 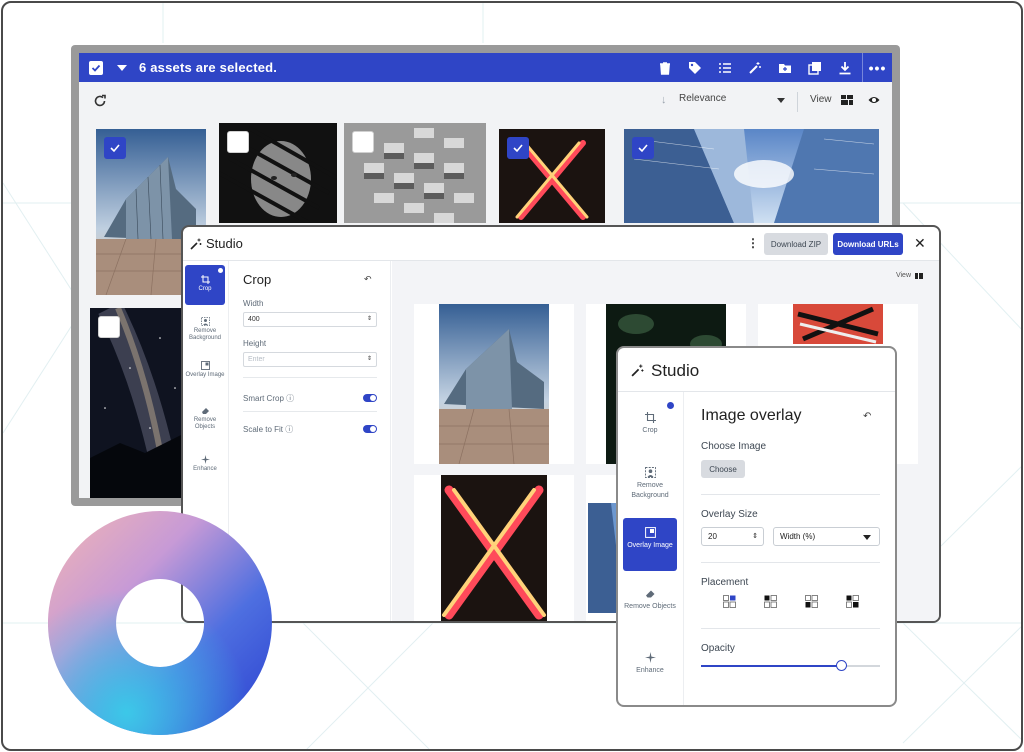 What do you see at coordinates (841, 665) in the screenshot?
I see `opacity-slider-handle` at bounding box center [841, 665].